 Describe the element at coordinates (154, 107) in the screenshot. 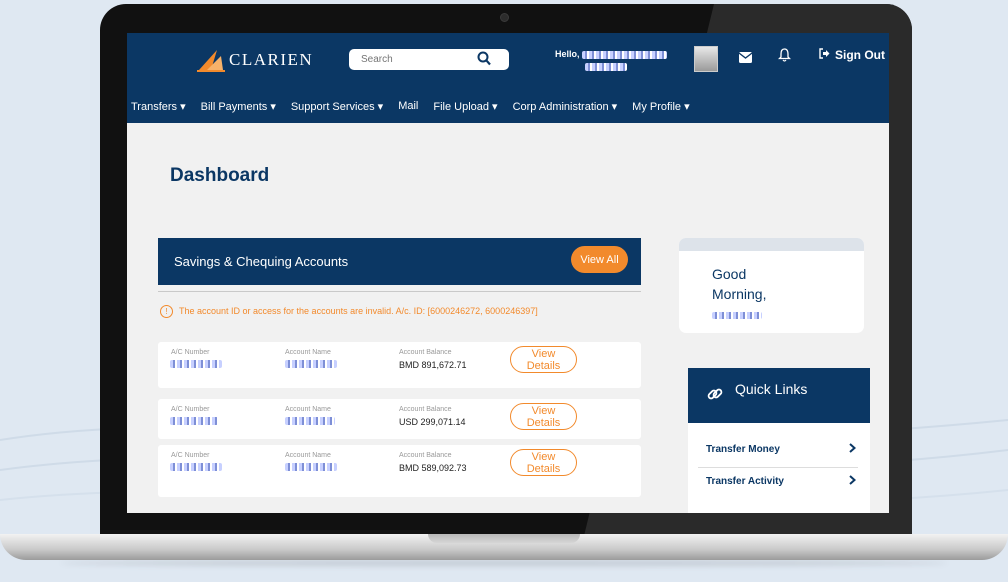

I see `menu-label: Transfers` at that location.